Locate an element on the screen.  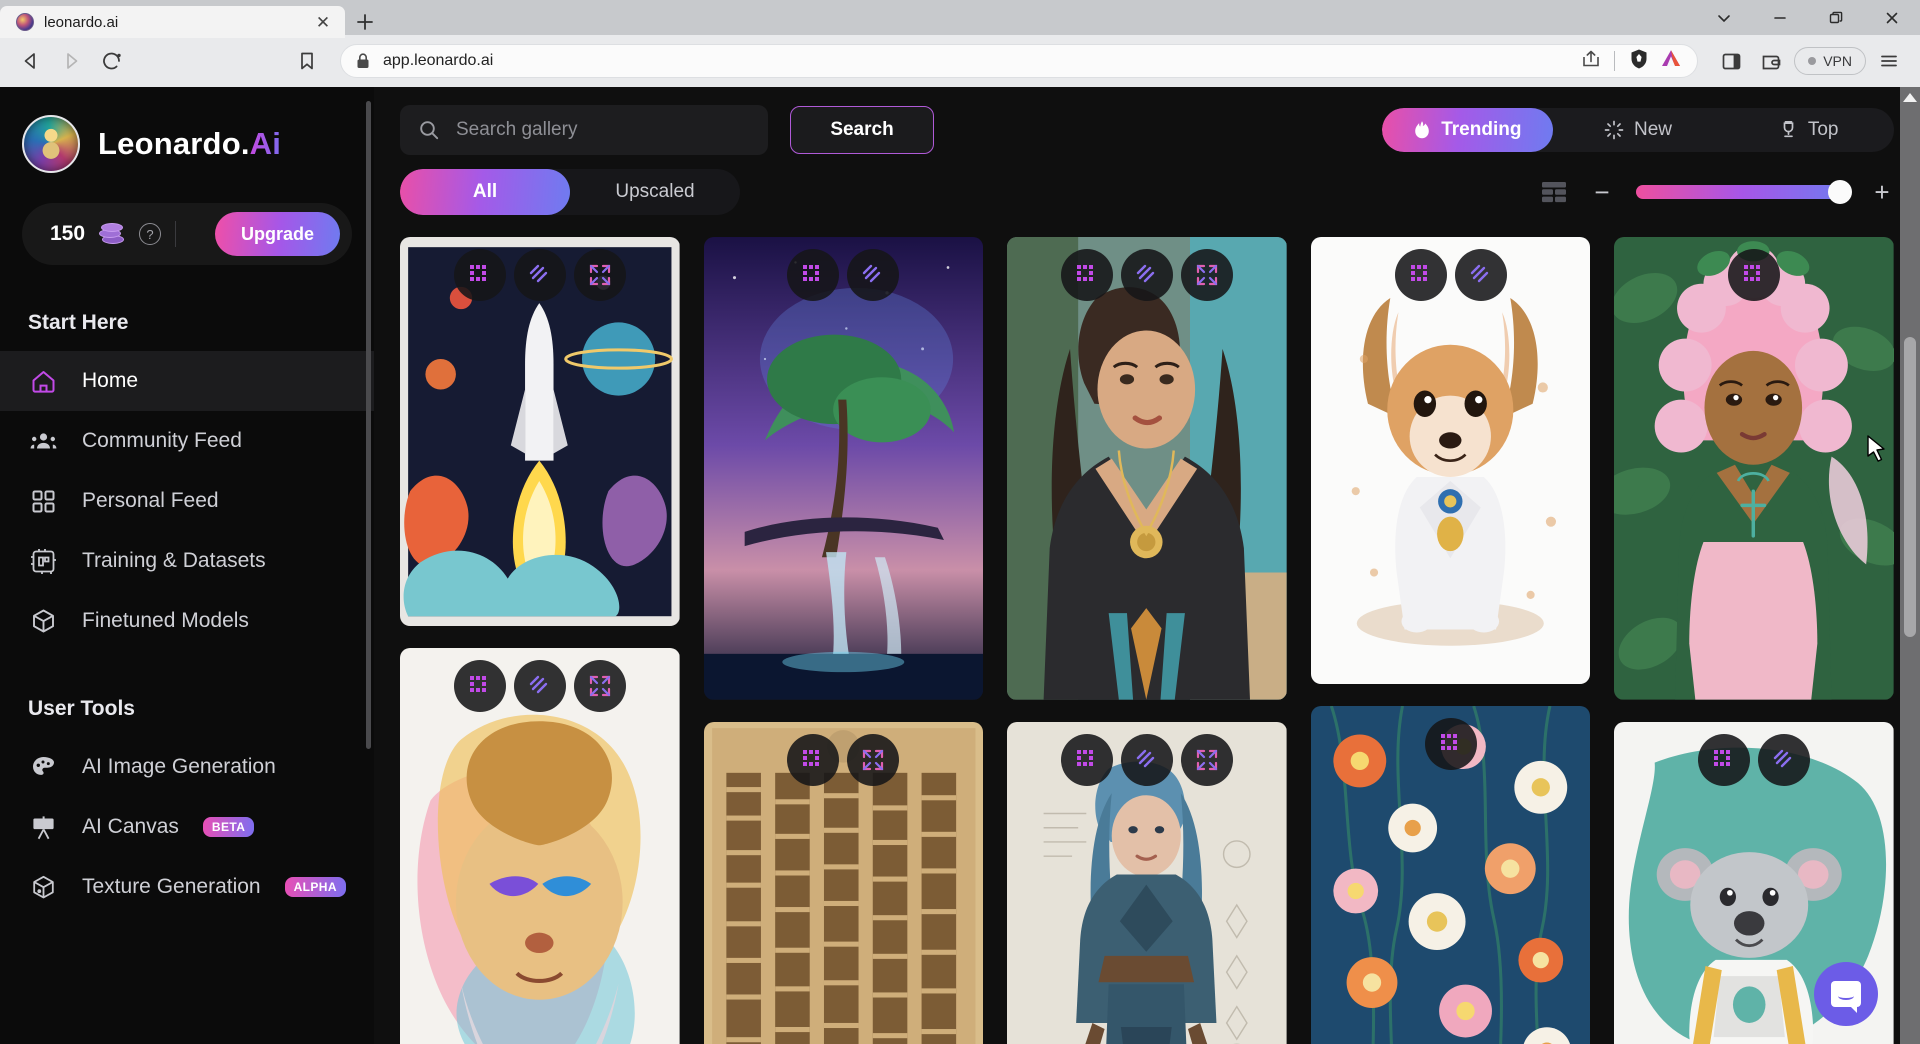
brave-rewards-triangle-icon is located at coordinates (1671, 61).